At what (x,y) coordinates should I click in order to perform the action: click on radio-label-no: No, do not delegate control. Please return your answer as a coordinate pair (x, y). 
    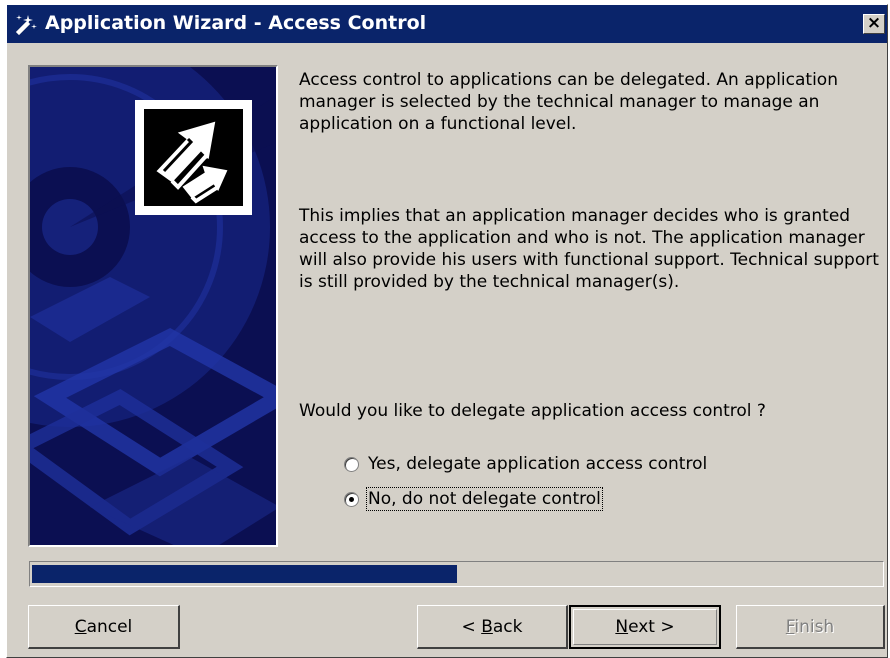
    Looking at the image, I should click on (484, 499).